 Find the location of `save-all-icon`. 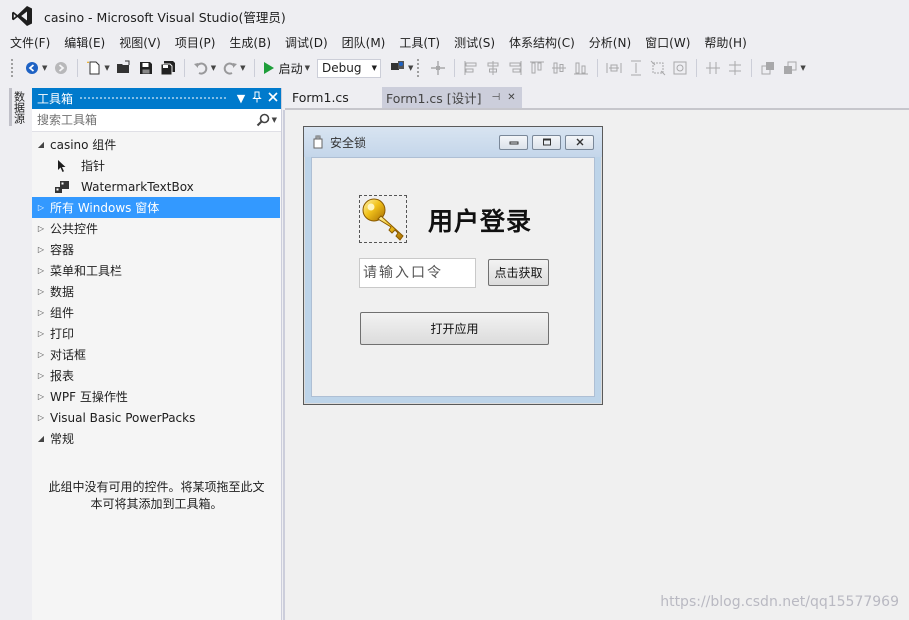

save-all-icon is located at coordinates (168, 68).